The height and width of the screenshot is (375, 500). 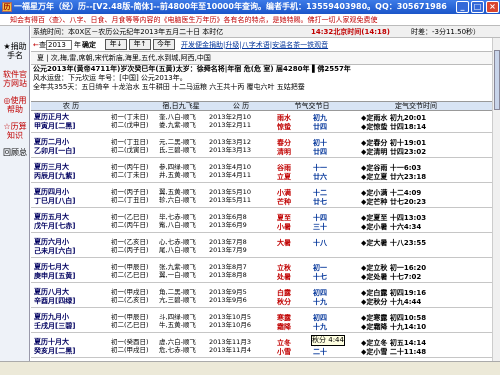 What do you see at coordinates (320, 193) in the screenshot?
I see `term-day: 十二` at bounding box center [320, 193].